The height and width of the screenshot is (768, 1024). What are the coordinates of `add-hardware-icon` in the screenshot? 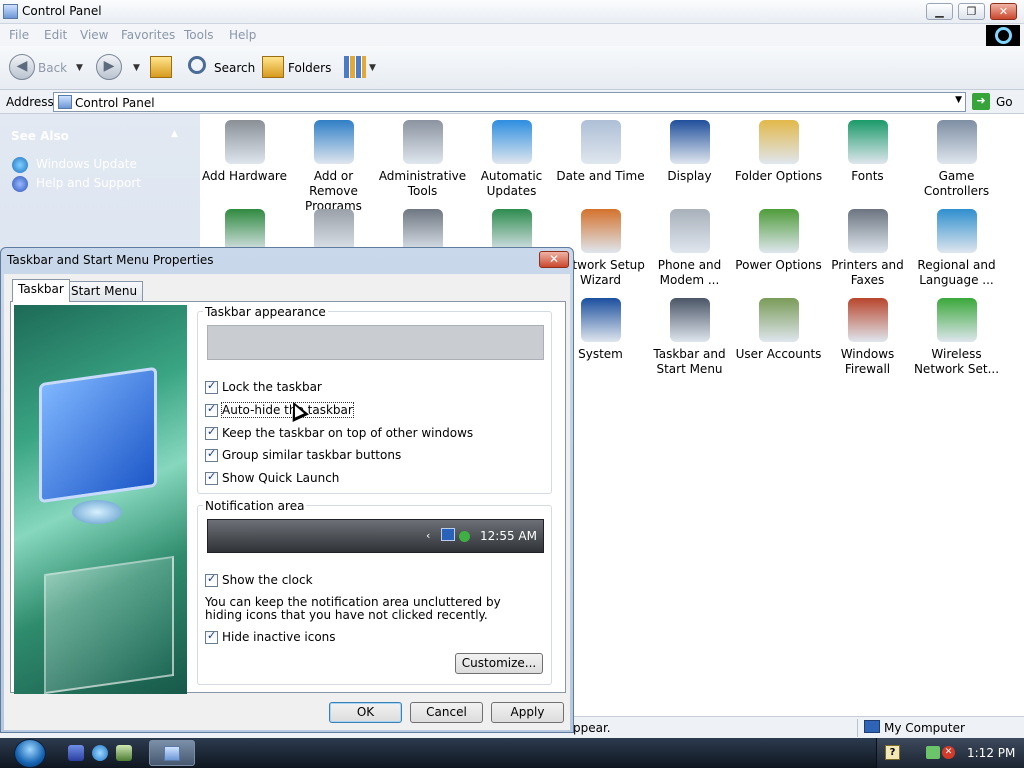 It's located at (244, 142).